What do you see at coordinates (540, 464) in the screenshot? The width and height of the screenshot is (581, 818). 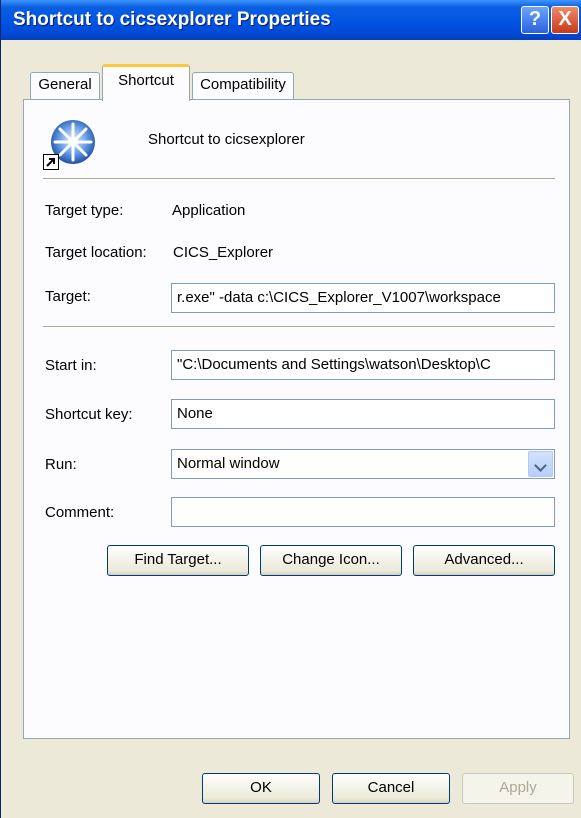 I see `chevron-down-icon` at bounding box center [540, 464].